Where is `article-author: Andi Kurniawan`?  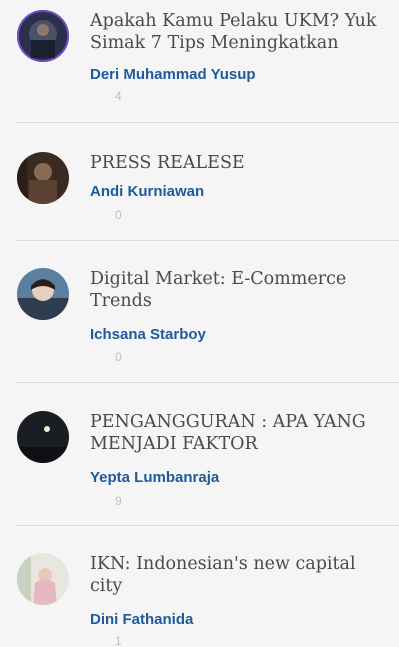
article-author: Andi Kurniawan is located at coordinates (147, 192).